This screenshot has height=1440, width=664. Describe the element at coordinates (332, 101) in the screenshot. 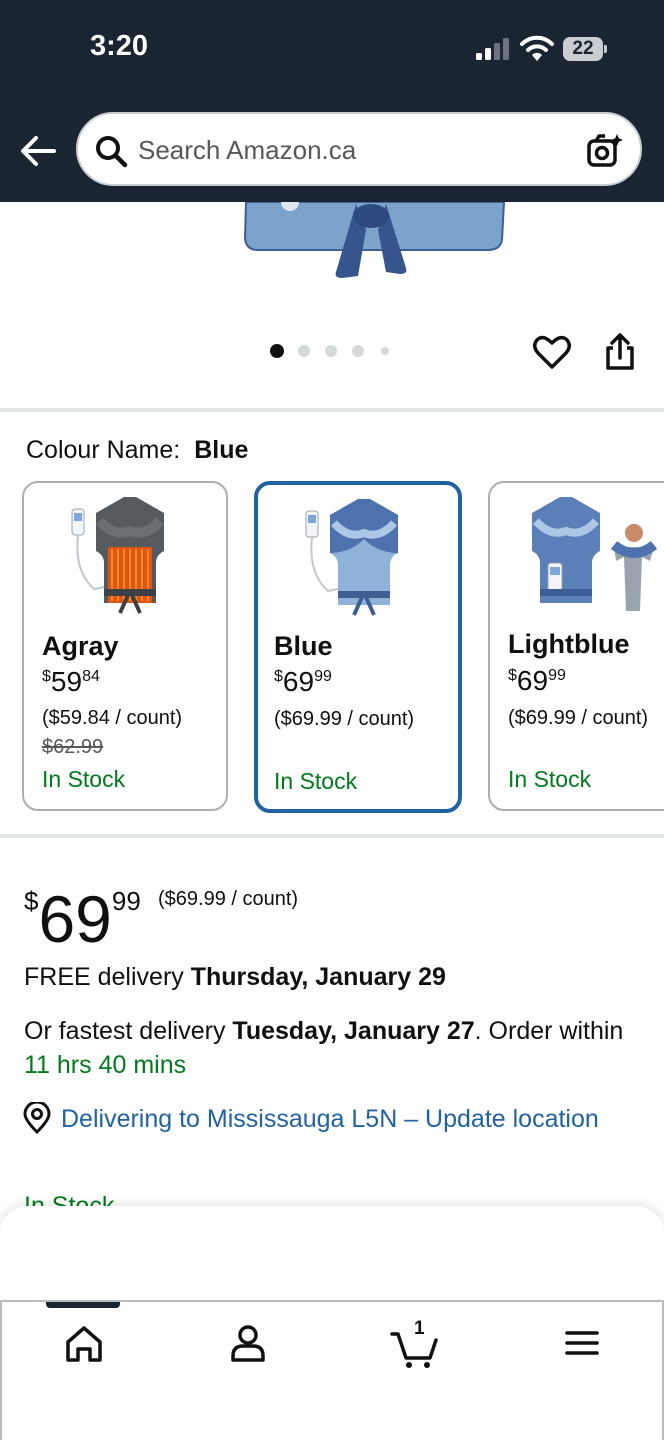

I see `top-header: 3:20 22` at that location.